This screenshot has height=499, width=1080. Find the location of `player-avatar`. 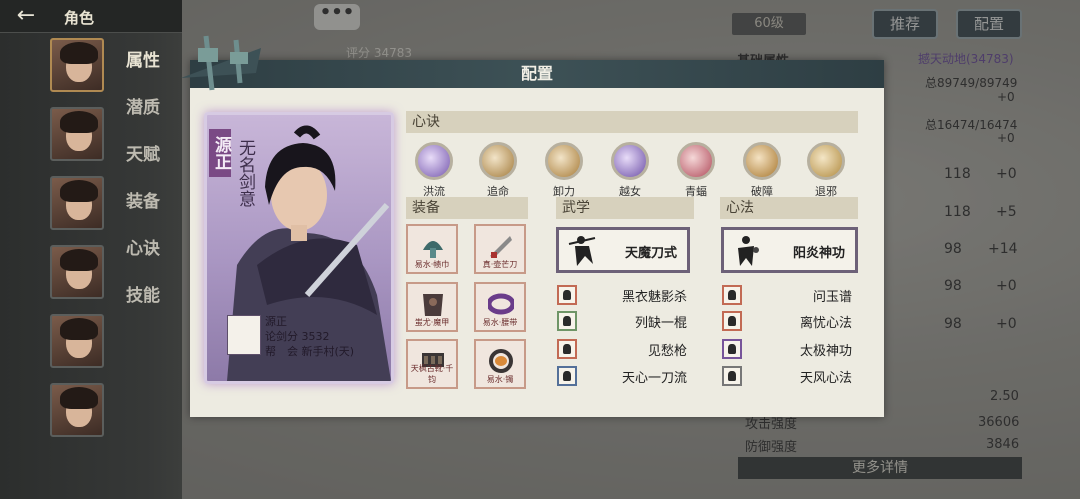

player-avatar is located at coordinates (244, 335).